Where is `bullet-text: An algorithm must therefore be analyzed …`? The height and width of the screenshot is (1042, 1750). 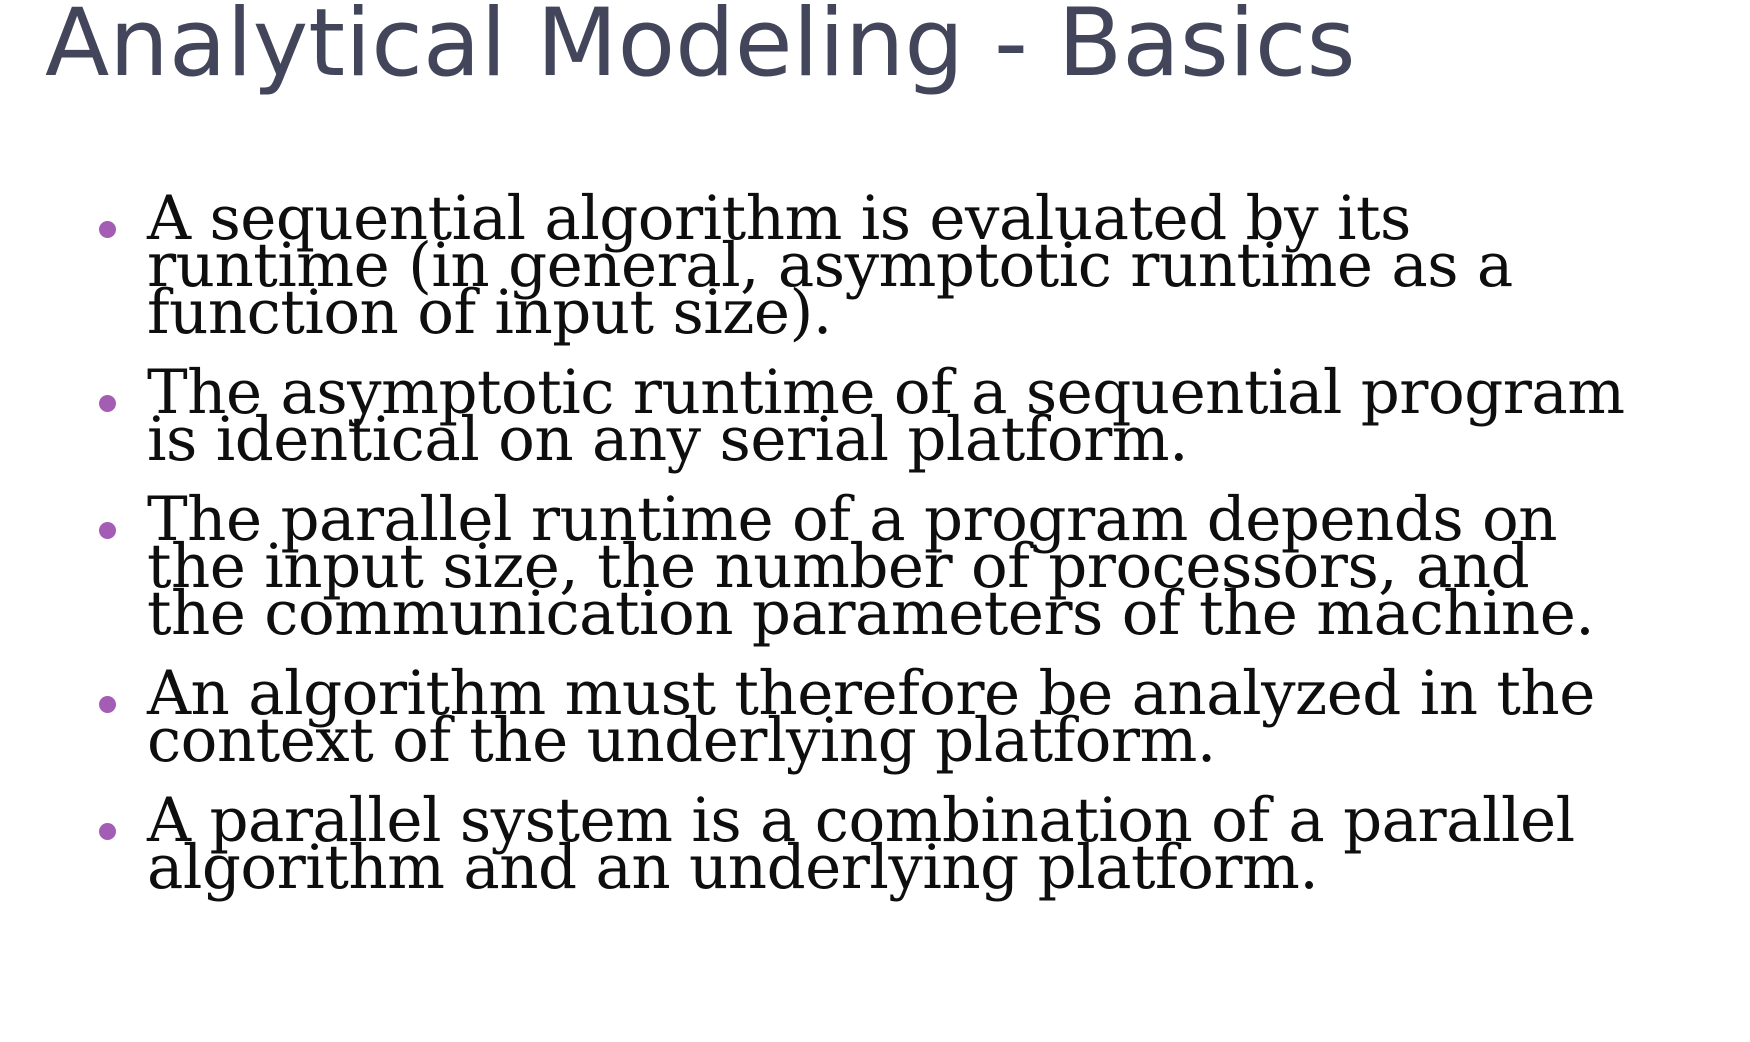 bullet-text: An algorithm must therefore be analyzed … is located at coordinates (871, 717).